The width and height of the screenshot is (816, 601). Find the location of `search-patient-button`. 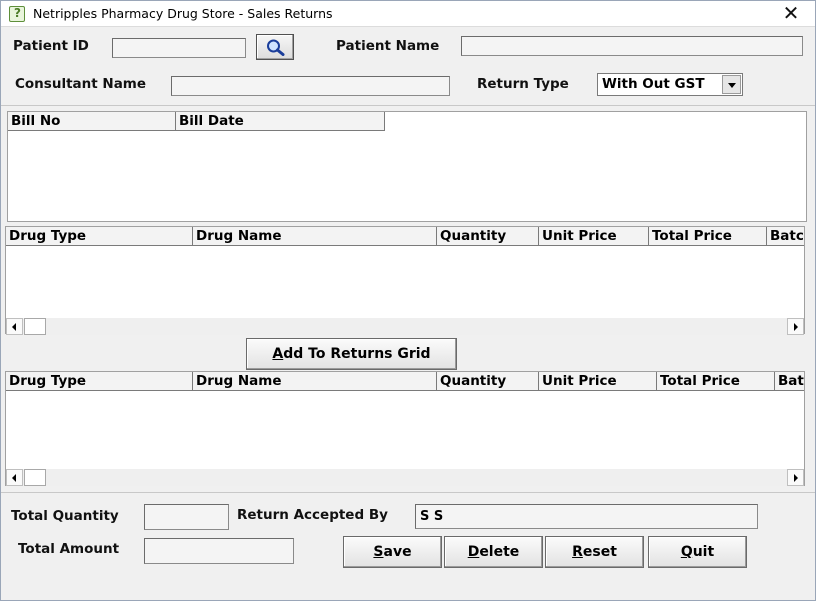

search-patient-button is located at coordinates (275, 47).